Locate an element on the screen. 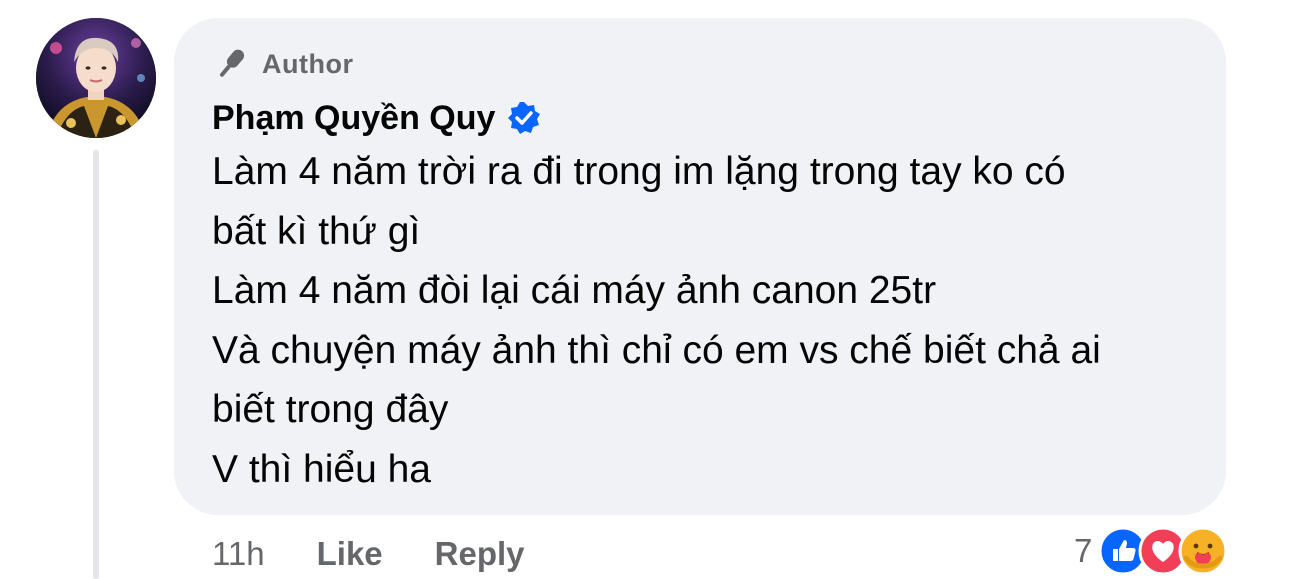 This screenshot has width=1290, height=579. author-row: Phạm Quyền Quy is located at coordinates (376, 118).